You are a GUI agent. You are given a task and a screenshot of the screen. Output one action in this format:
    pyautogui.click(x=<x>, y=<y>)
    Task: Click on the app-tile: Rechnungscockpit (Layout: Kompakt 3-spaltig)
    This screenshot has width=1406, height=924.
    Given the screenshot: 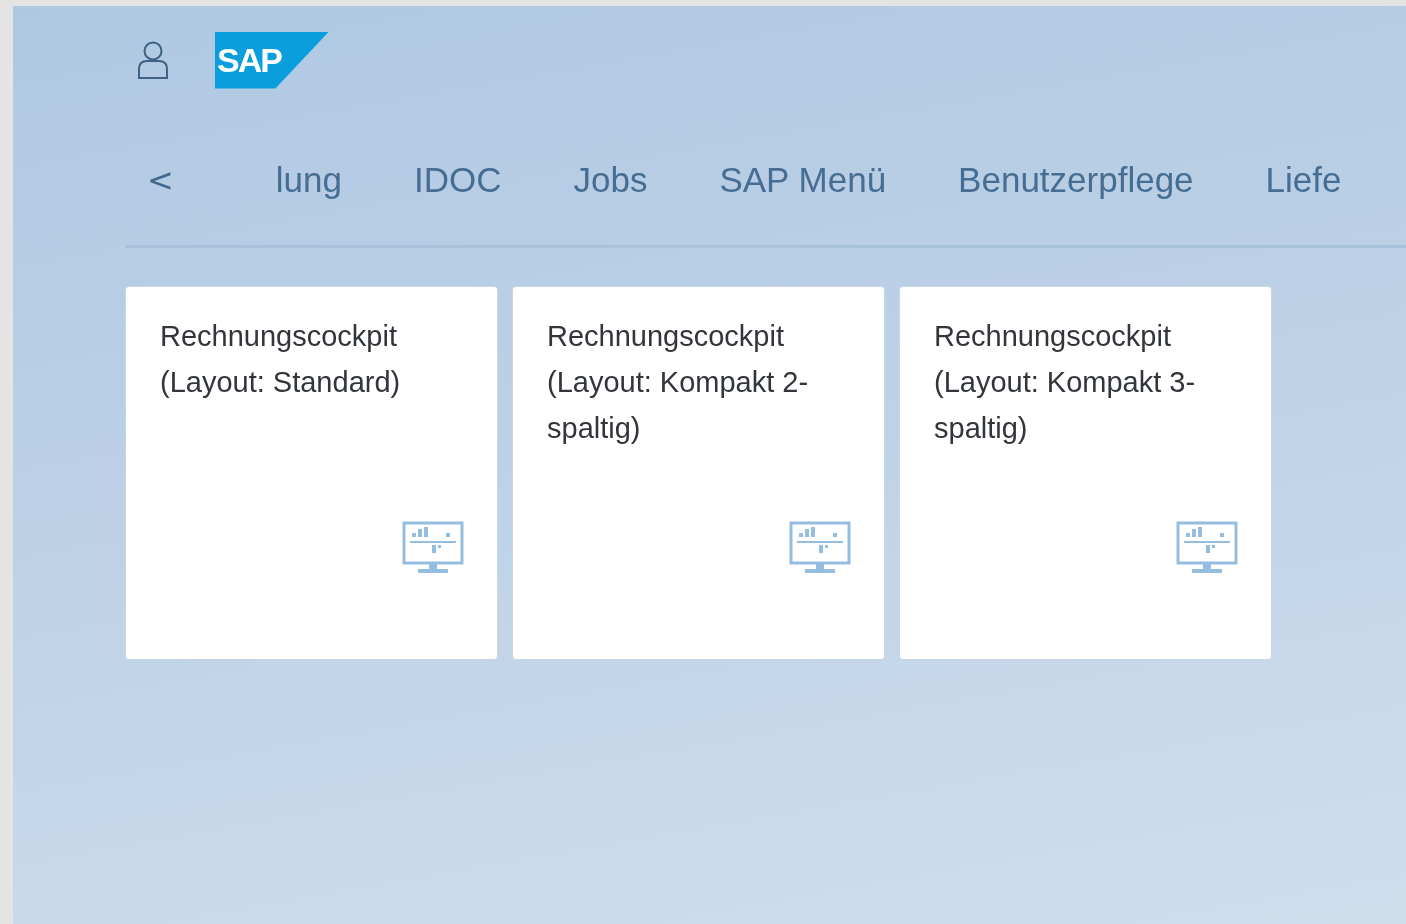 What is the action you would take?
    pyautogui.click(x=1085, y=473)
    